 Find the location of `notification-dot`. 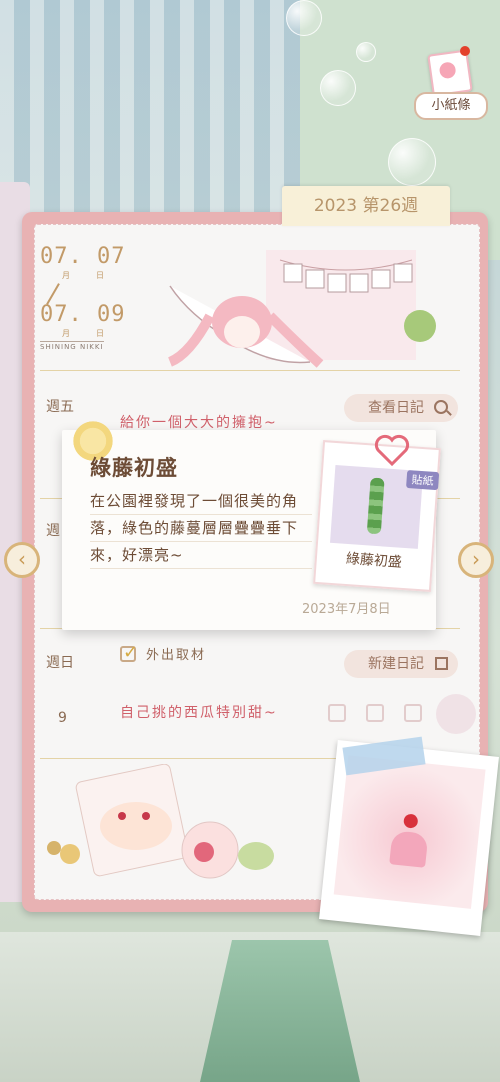

notification-dot is located at coordinates (465, 51).